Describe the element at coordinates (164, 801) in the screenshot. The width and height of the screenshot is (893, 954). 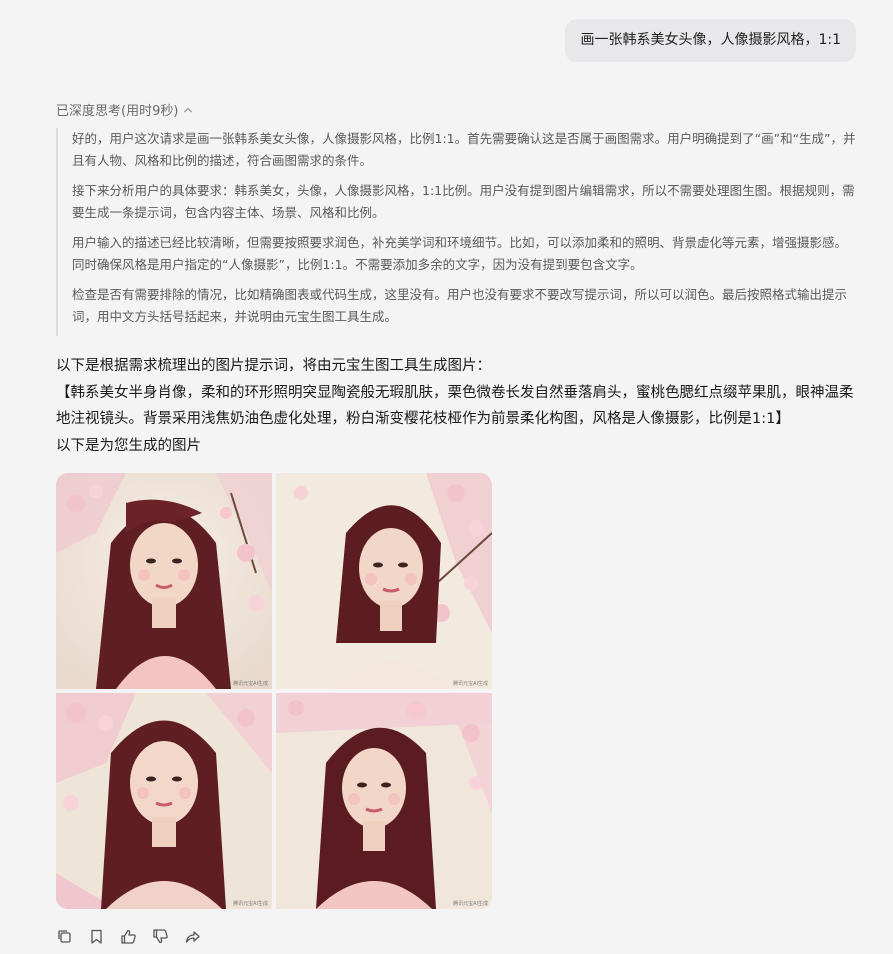
I see `generated-image-3: 腾讯元宝AI生成` at that location.